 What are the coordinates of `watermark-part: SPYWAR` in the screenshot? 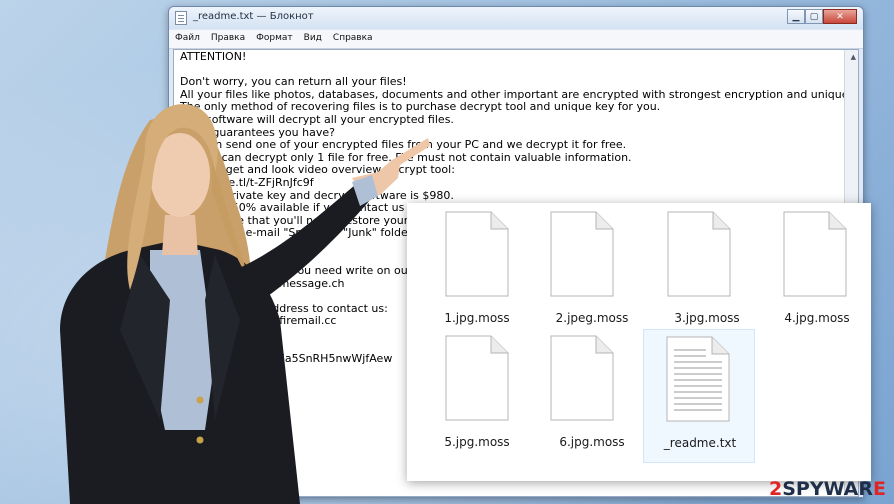 It's located at (828, 489).